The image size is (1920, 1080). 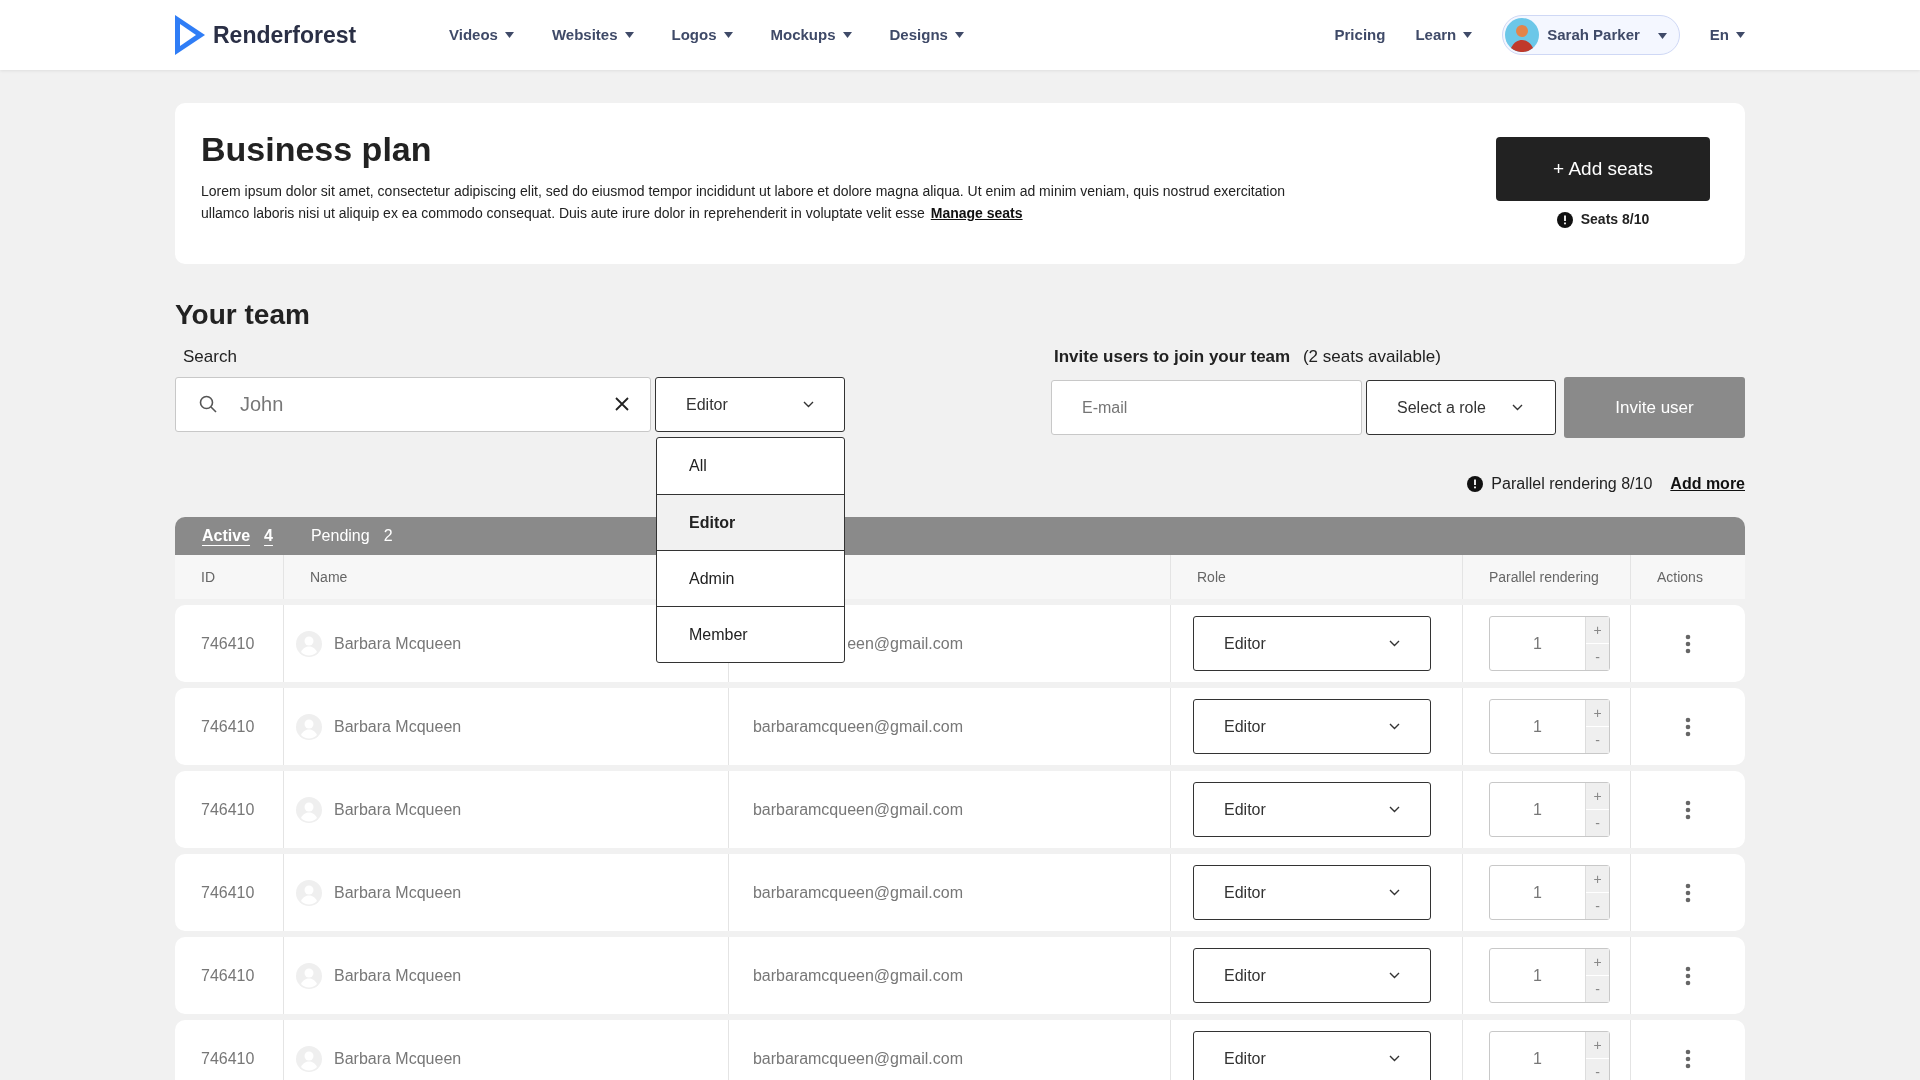 I want to click on search-icon, so click(x=208, y=404).